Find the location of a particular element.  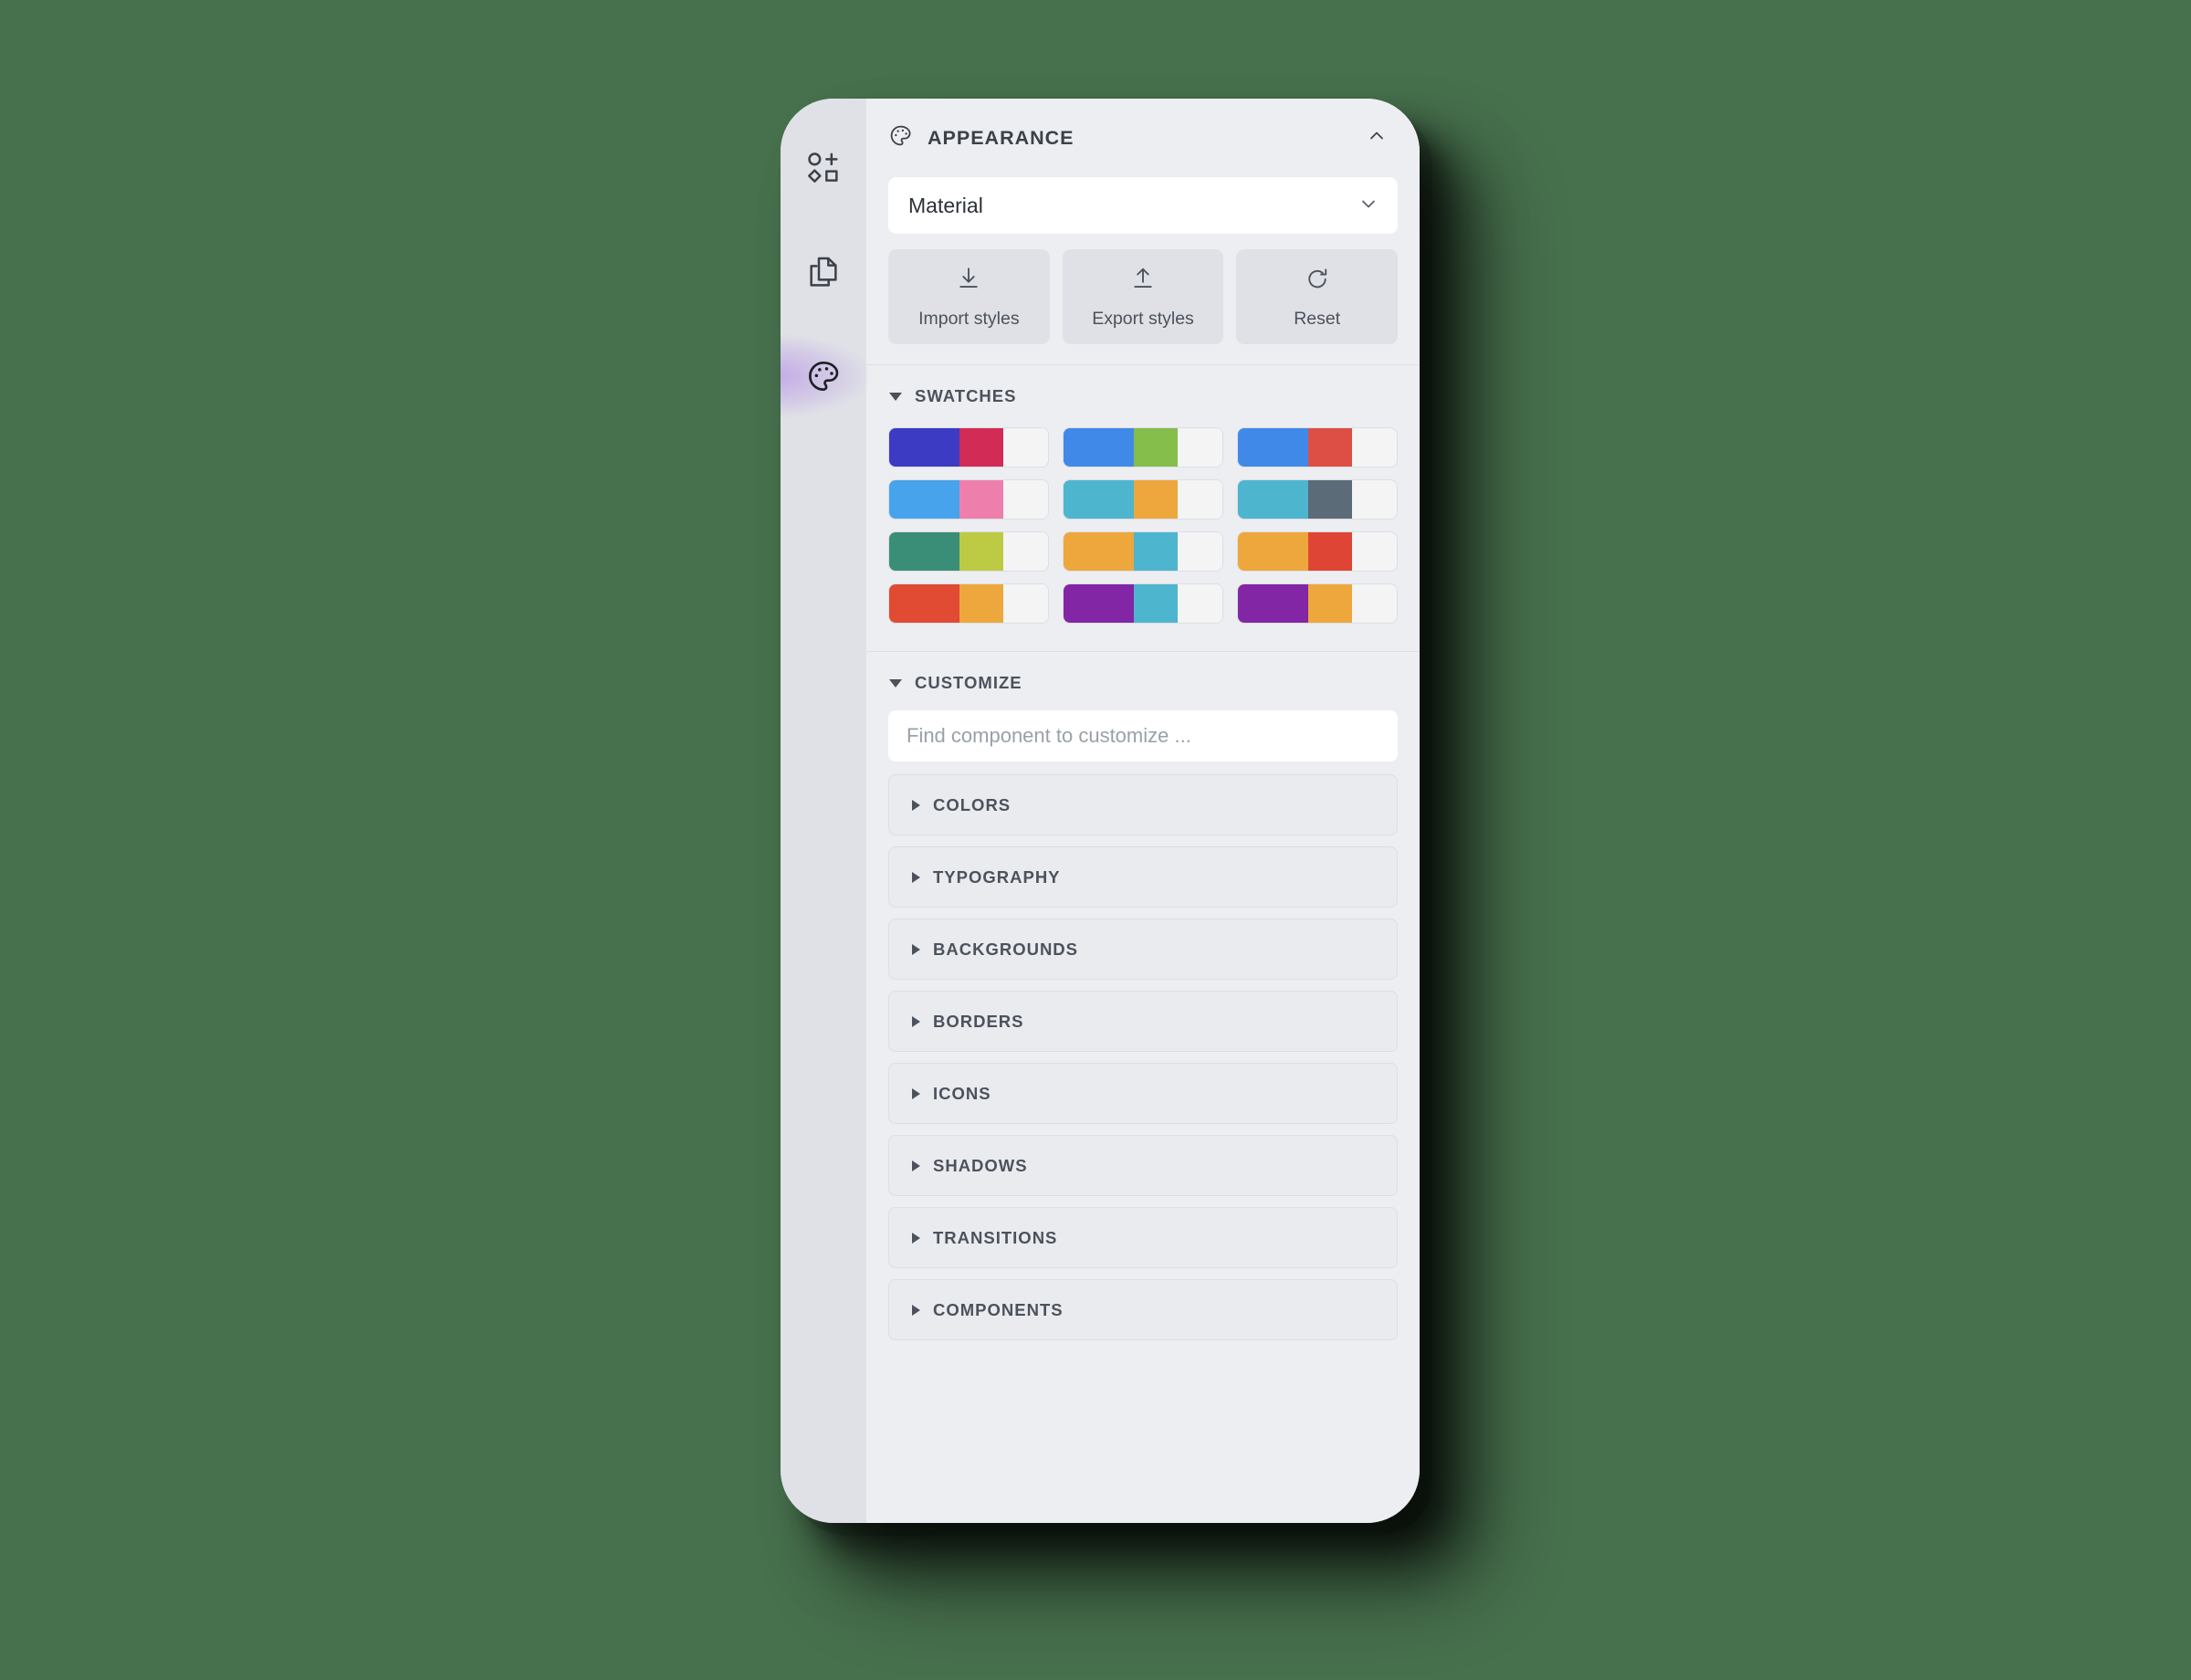

chevron-down-icon is located at coordinates (1368, 206).